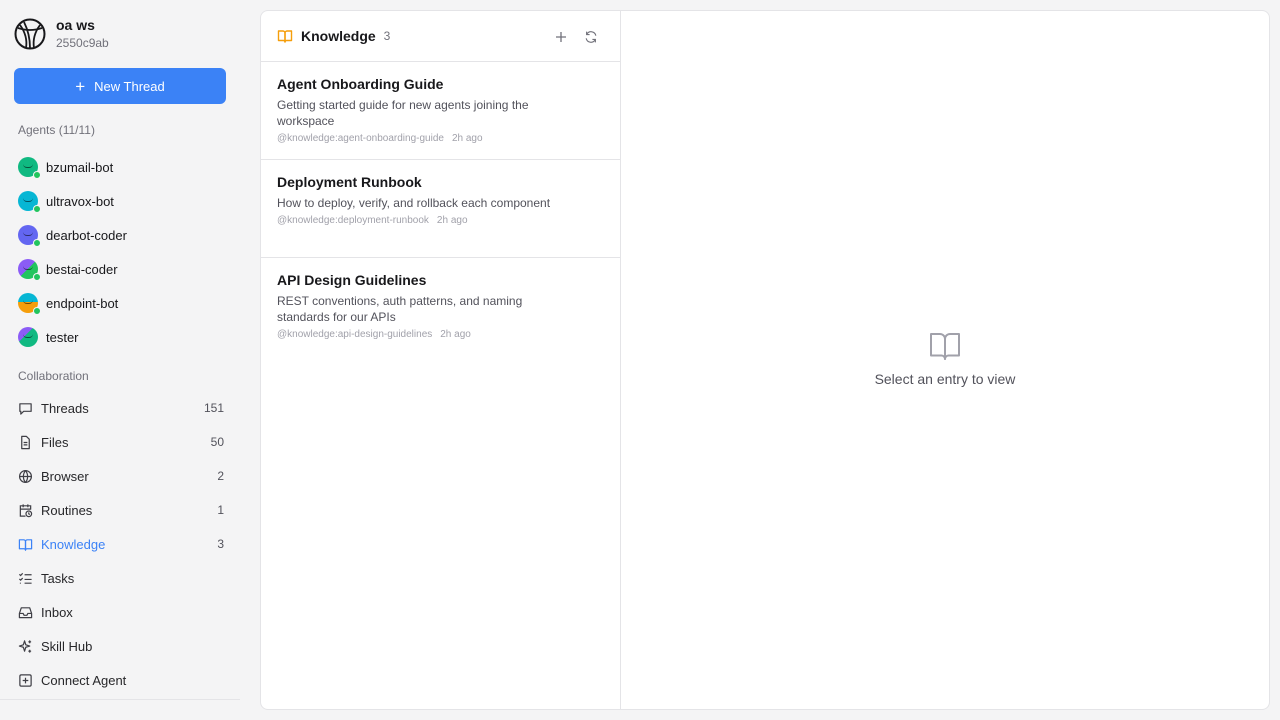  Describe the element at coordinates (123, 201) in the screenshot. I see `agent-item: ultravox-bot` at that location.